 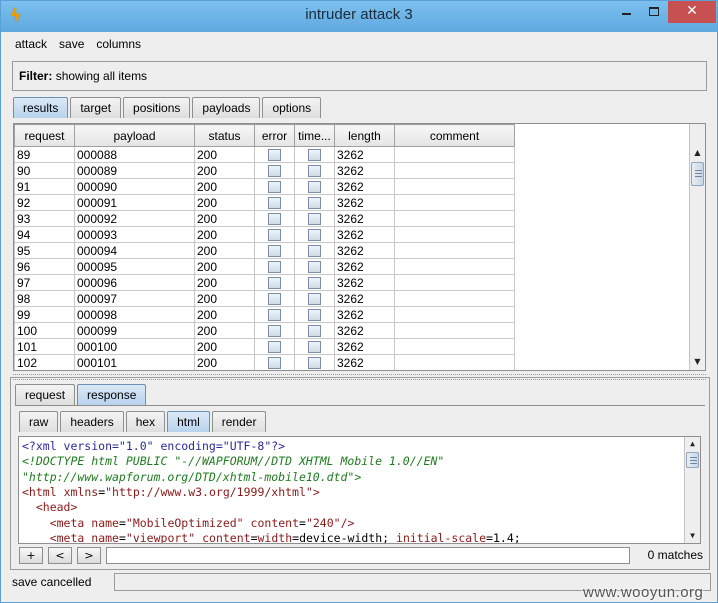 I want to click on tab-payloads: payloads, so click(x=226, y=107).